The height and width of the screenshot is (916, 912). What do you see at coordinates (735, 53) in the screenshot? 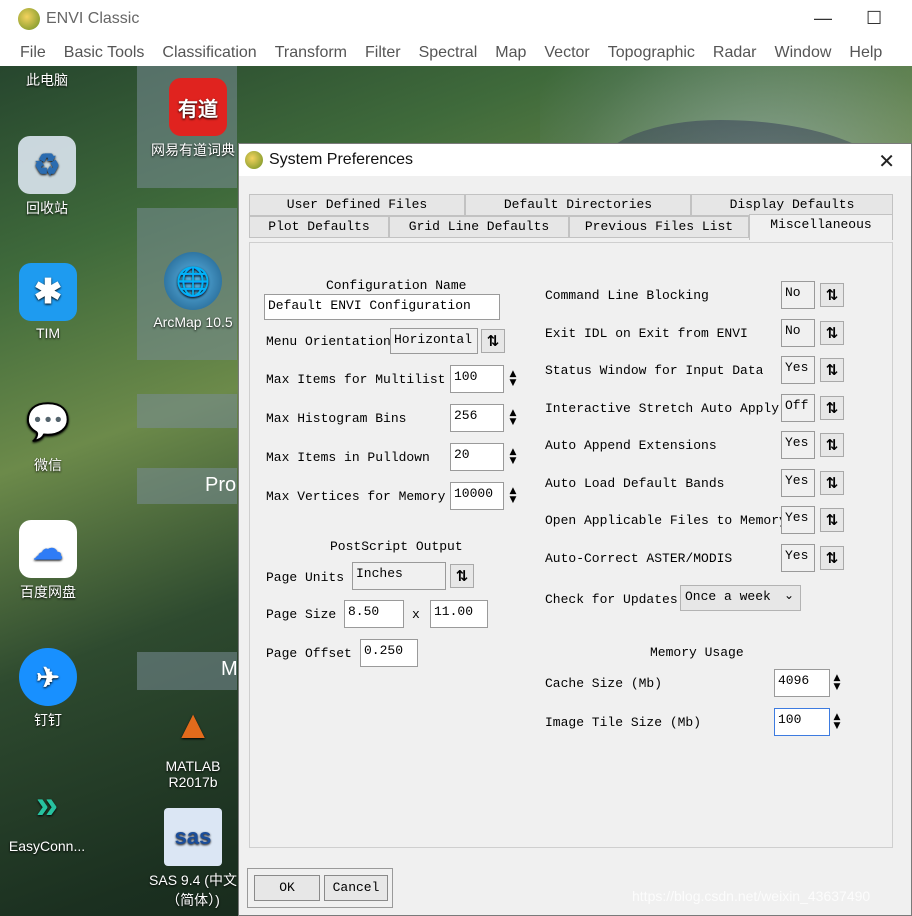
I see `menu-radar: Radar` at bounding box center [735, 53].